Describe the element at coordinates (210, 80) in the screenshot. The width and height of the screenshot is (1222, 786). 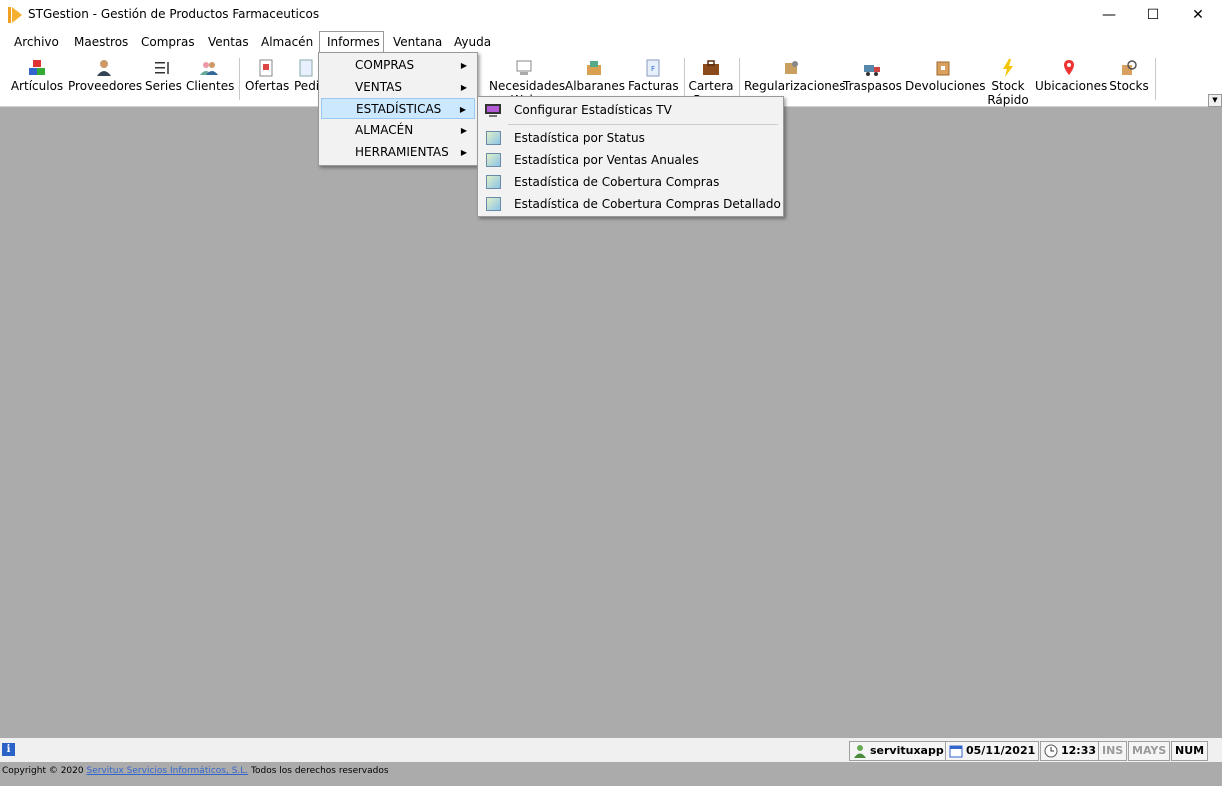
I see `toolbar-clientes-button: Clientes` at that location.